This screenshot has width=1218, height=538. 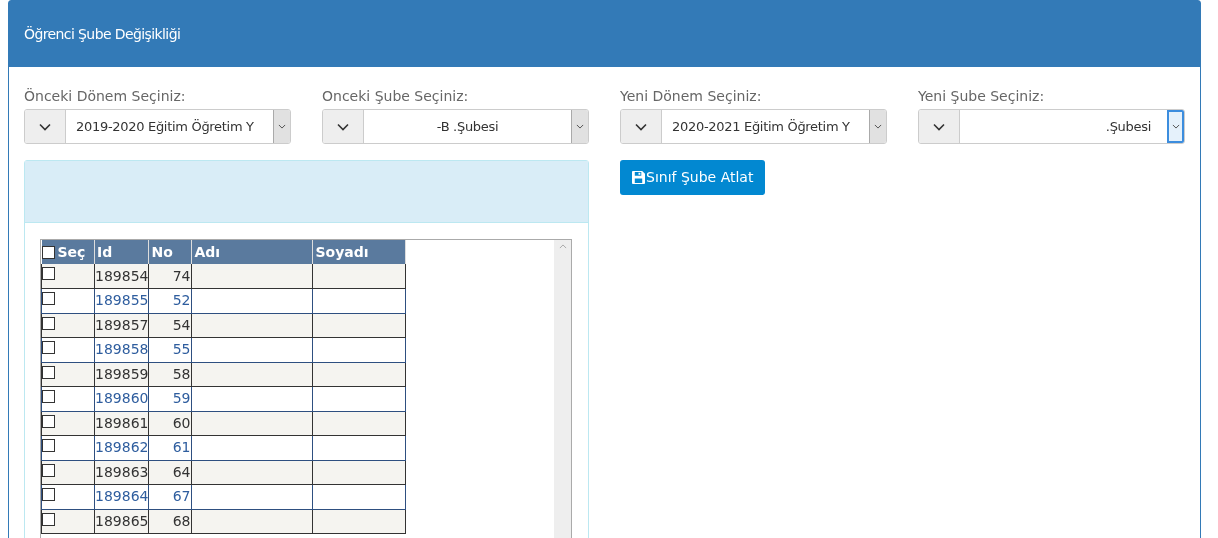 What do you see at coordinates (396, 96) in the screenshot?
I see `field-label: Onceki Şube Seçiniz:` at bounding box center [396, 96].